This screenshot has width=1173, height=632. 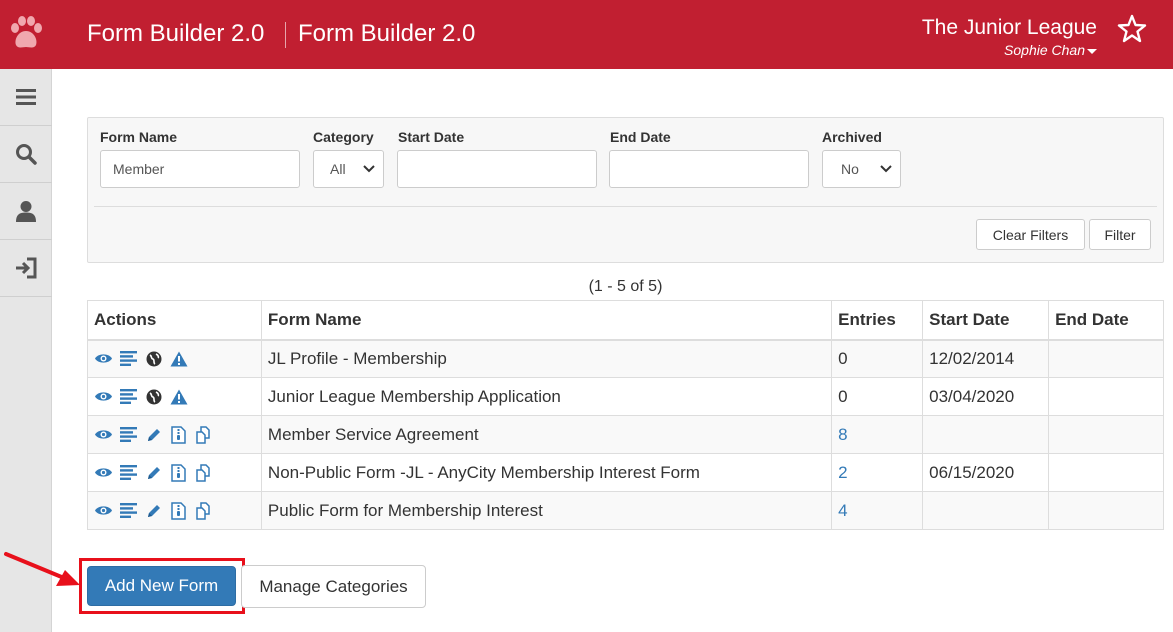 What do you see at coordinates (174, 320) in the screenshot?
I see `column-header-actions: Actions` at bounding box center [174, 320].